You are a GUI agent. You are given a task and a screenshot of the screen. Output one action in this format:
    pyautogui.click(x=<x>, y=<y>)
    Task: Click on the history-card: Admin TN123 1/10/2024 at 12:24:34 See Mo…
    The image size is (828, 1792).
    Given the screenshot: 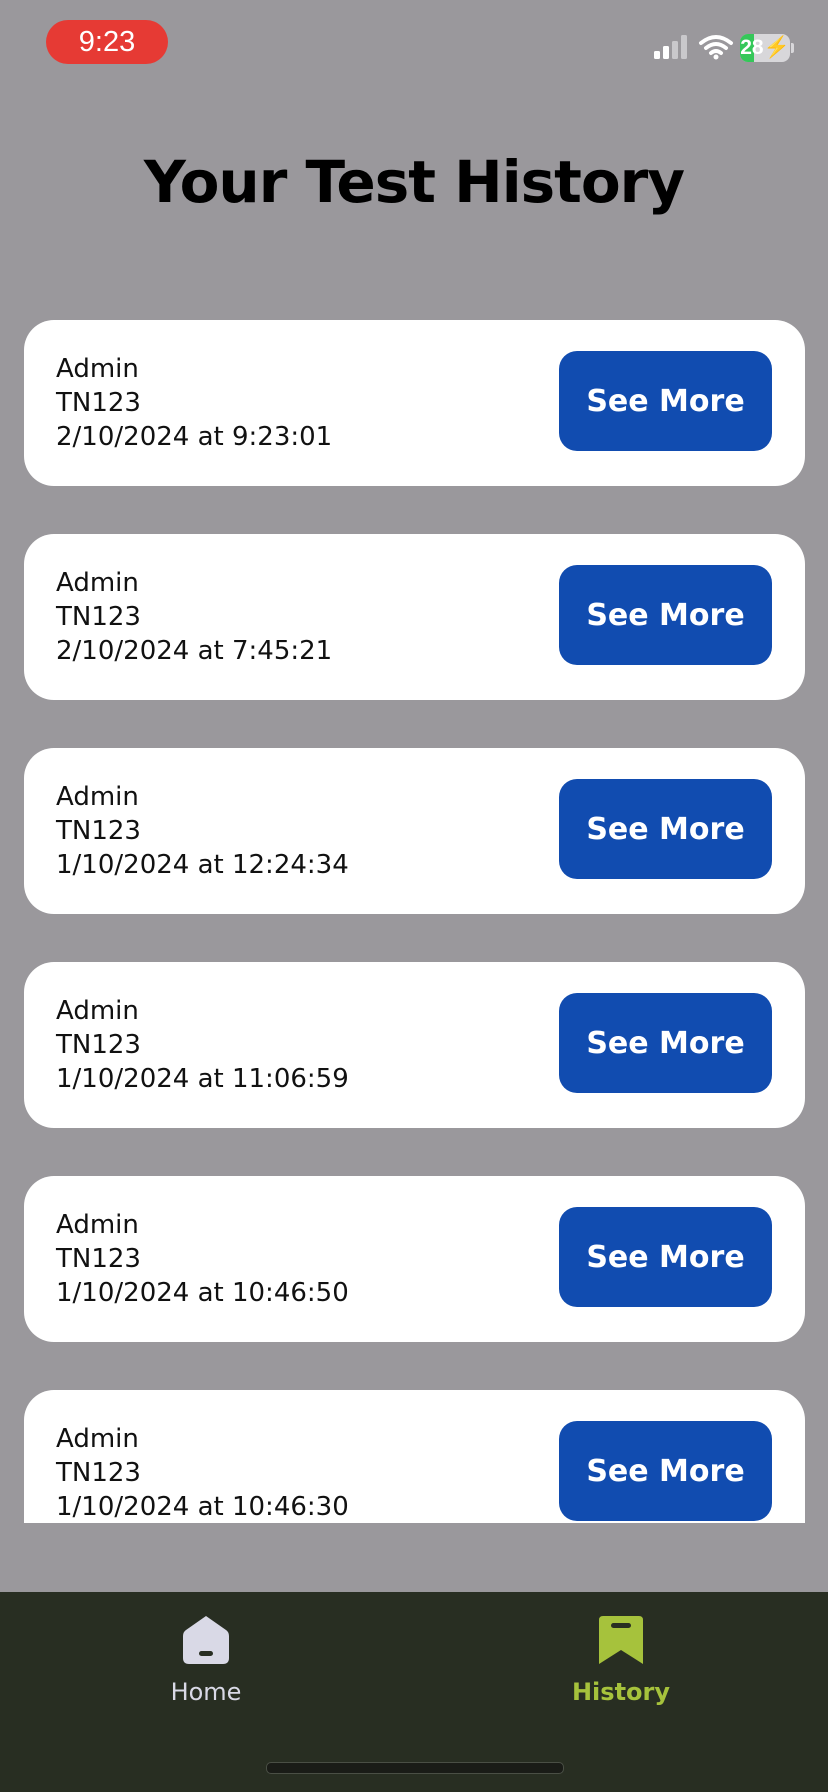 What is the action you would take?
    pyautogui.click(x=414, y=831)
    